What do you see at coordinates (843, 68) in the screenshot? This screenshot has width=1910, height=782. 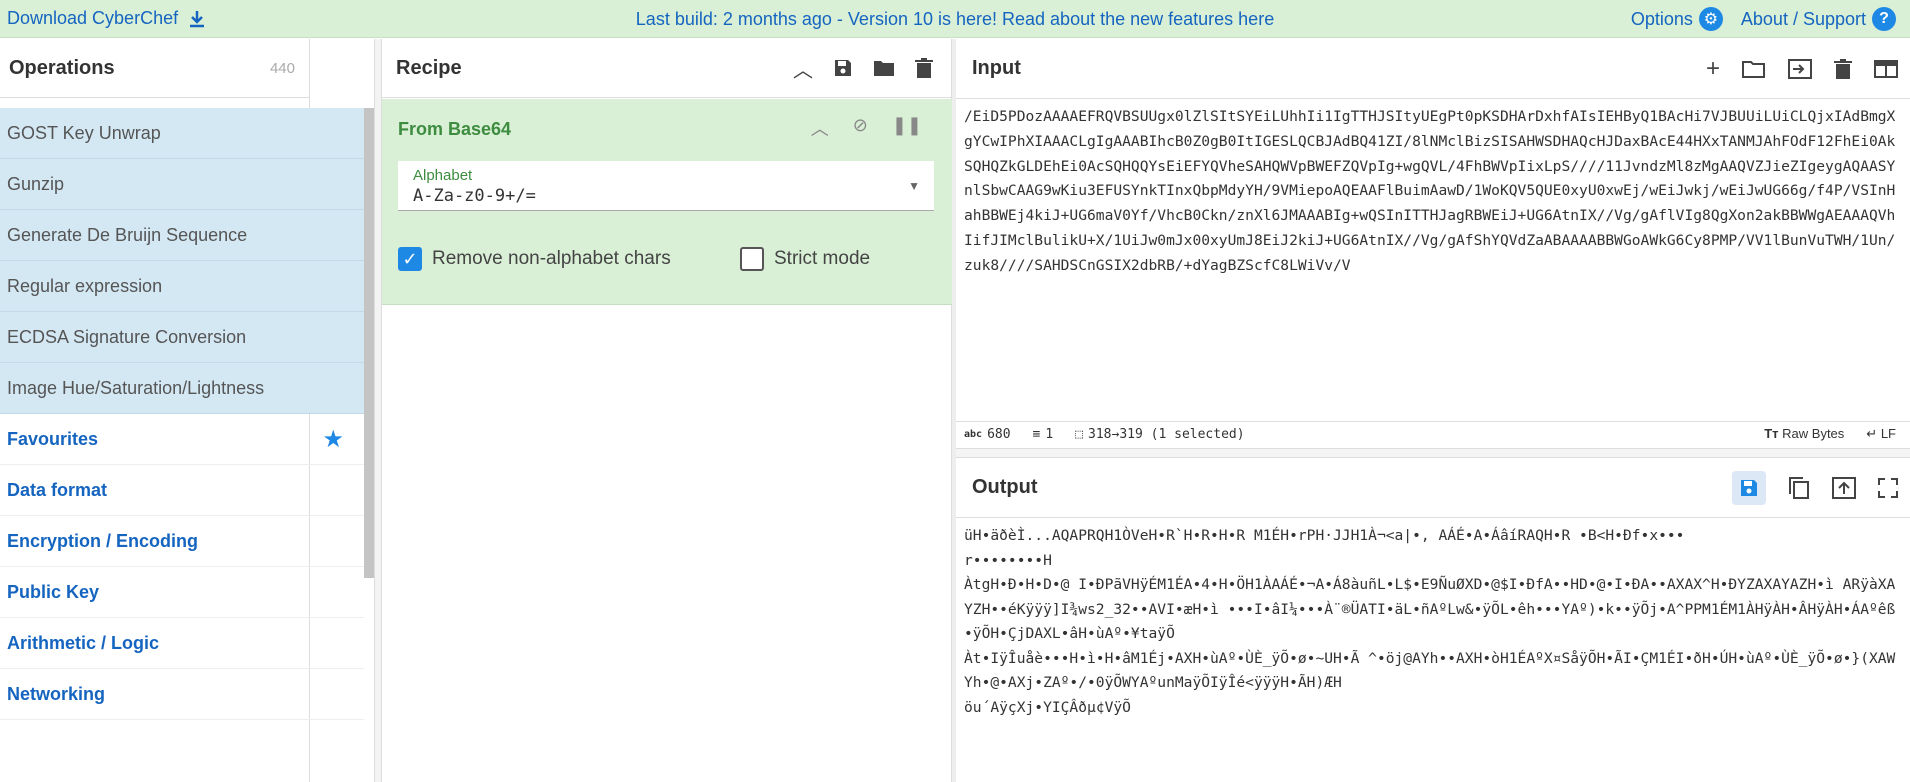 I see `save-icon` at bounding box center [843, 68].